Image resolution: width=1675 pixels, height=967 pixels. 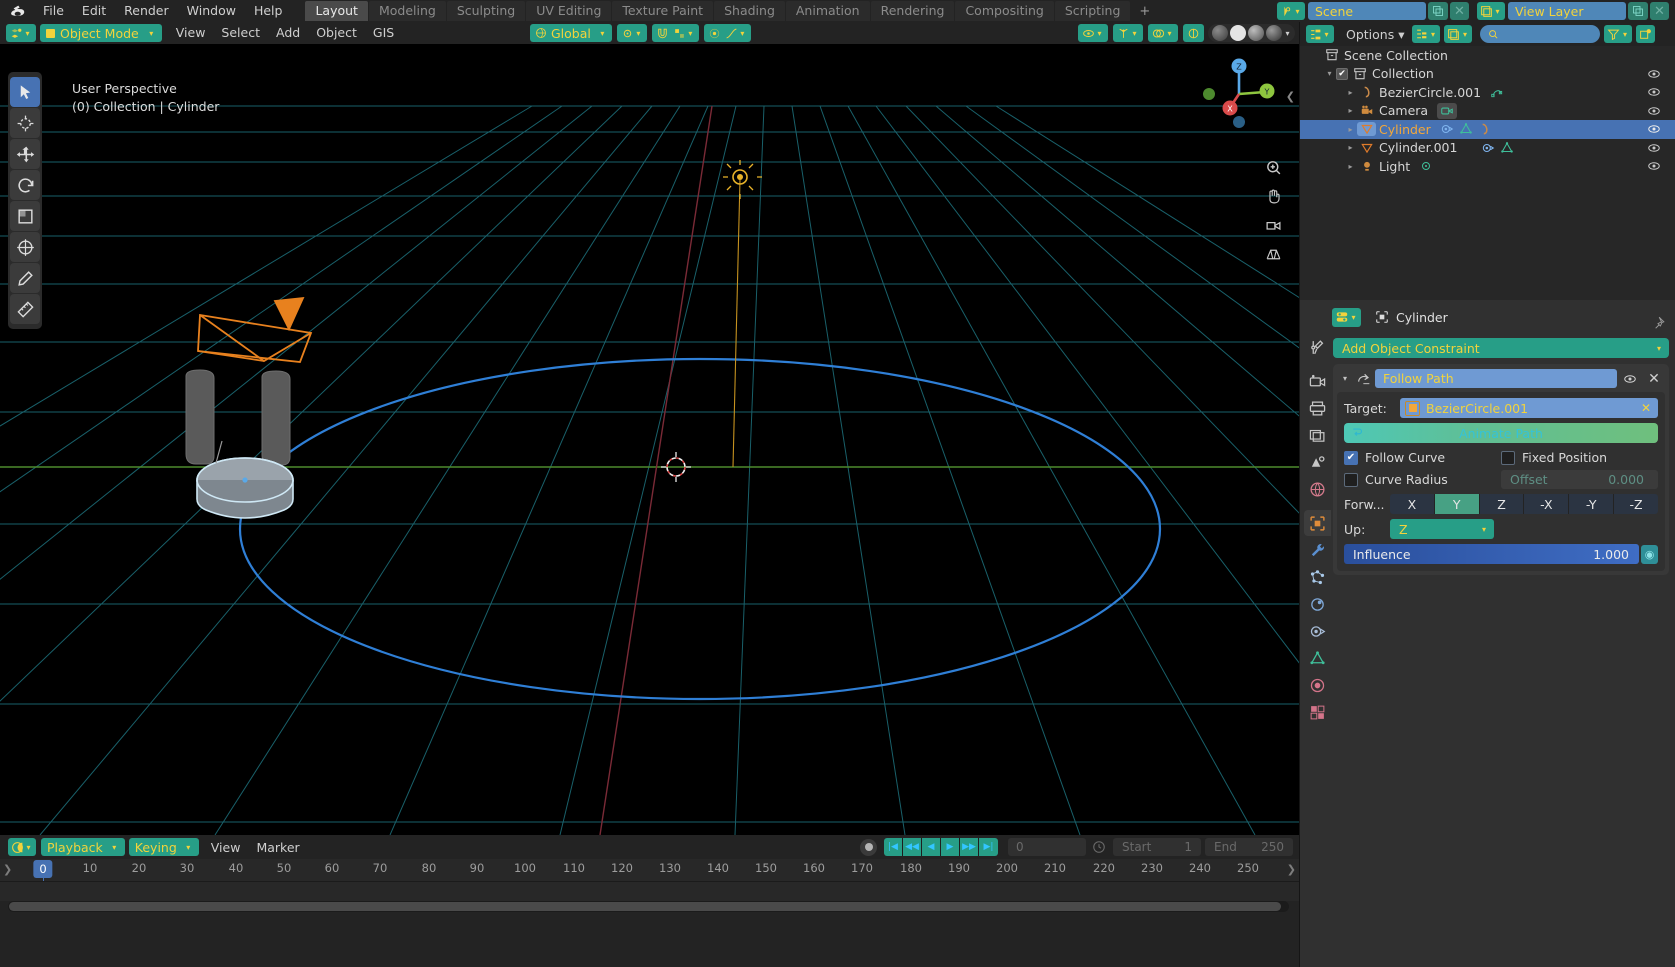 What do you see at coordinates (827, 11) in the screenshot?
I see `workspace-tab-animation: Animation` at bounding box center [827, 11].